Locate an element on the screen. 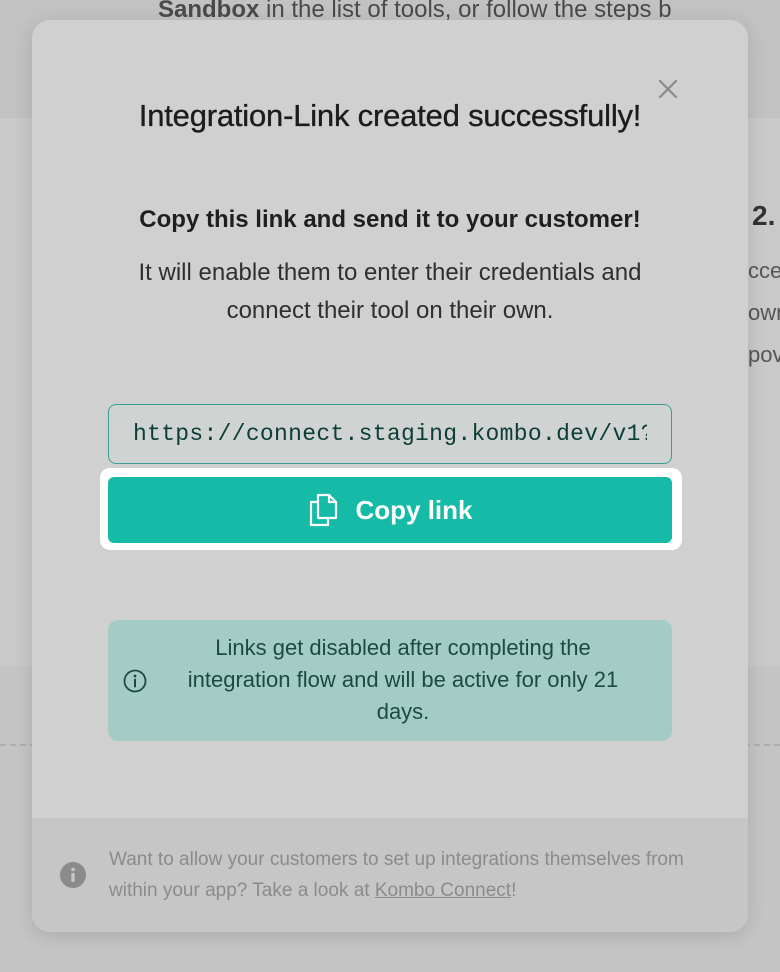  copy-link-label: Copy link is located at coordinates (414, 509).